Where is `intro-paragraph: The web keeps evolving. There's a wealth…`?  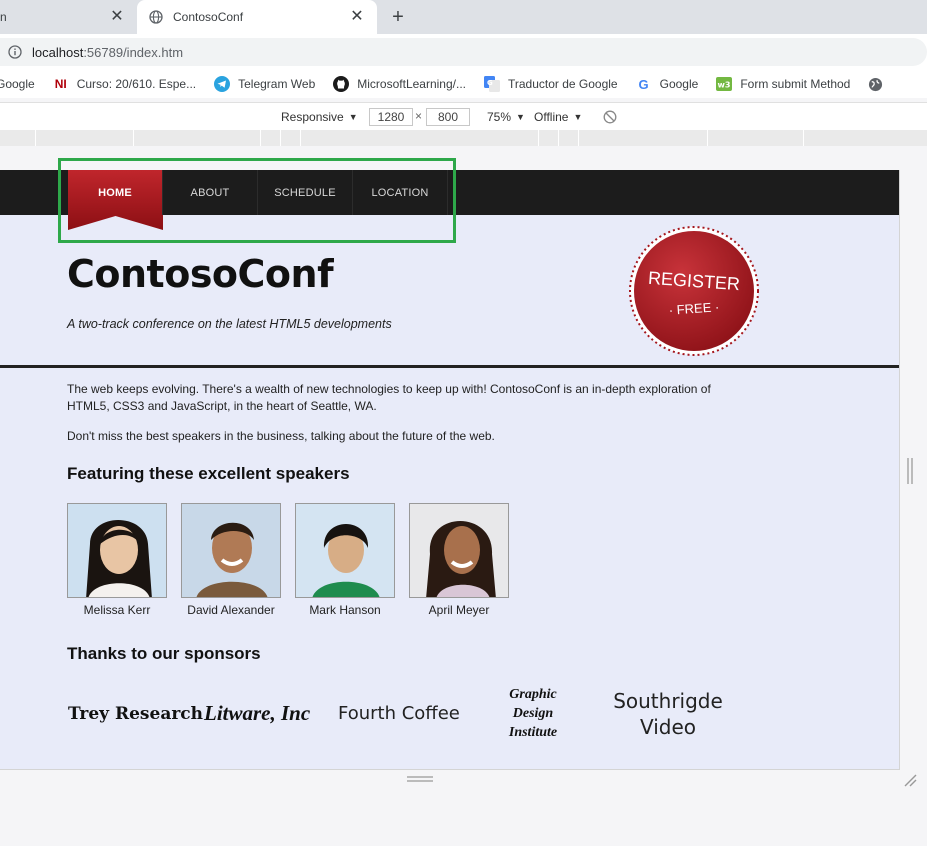
intro-paragraph: The web keeps evolving. There's a wealth… is located at coordinates (389, 397).